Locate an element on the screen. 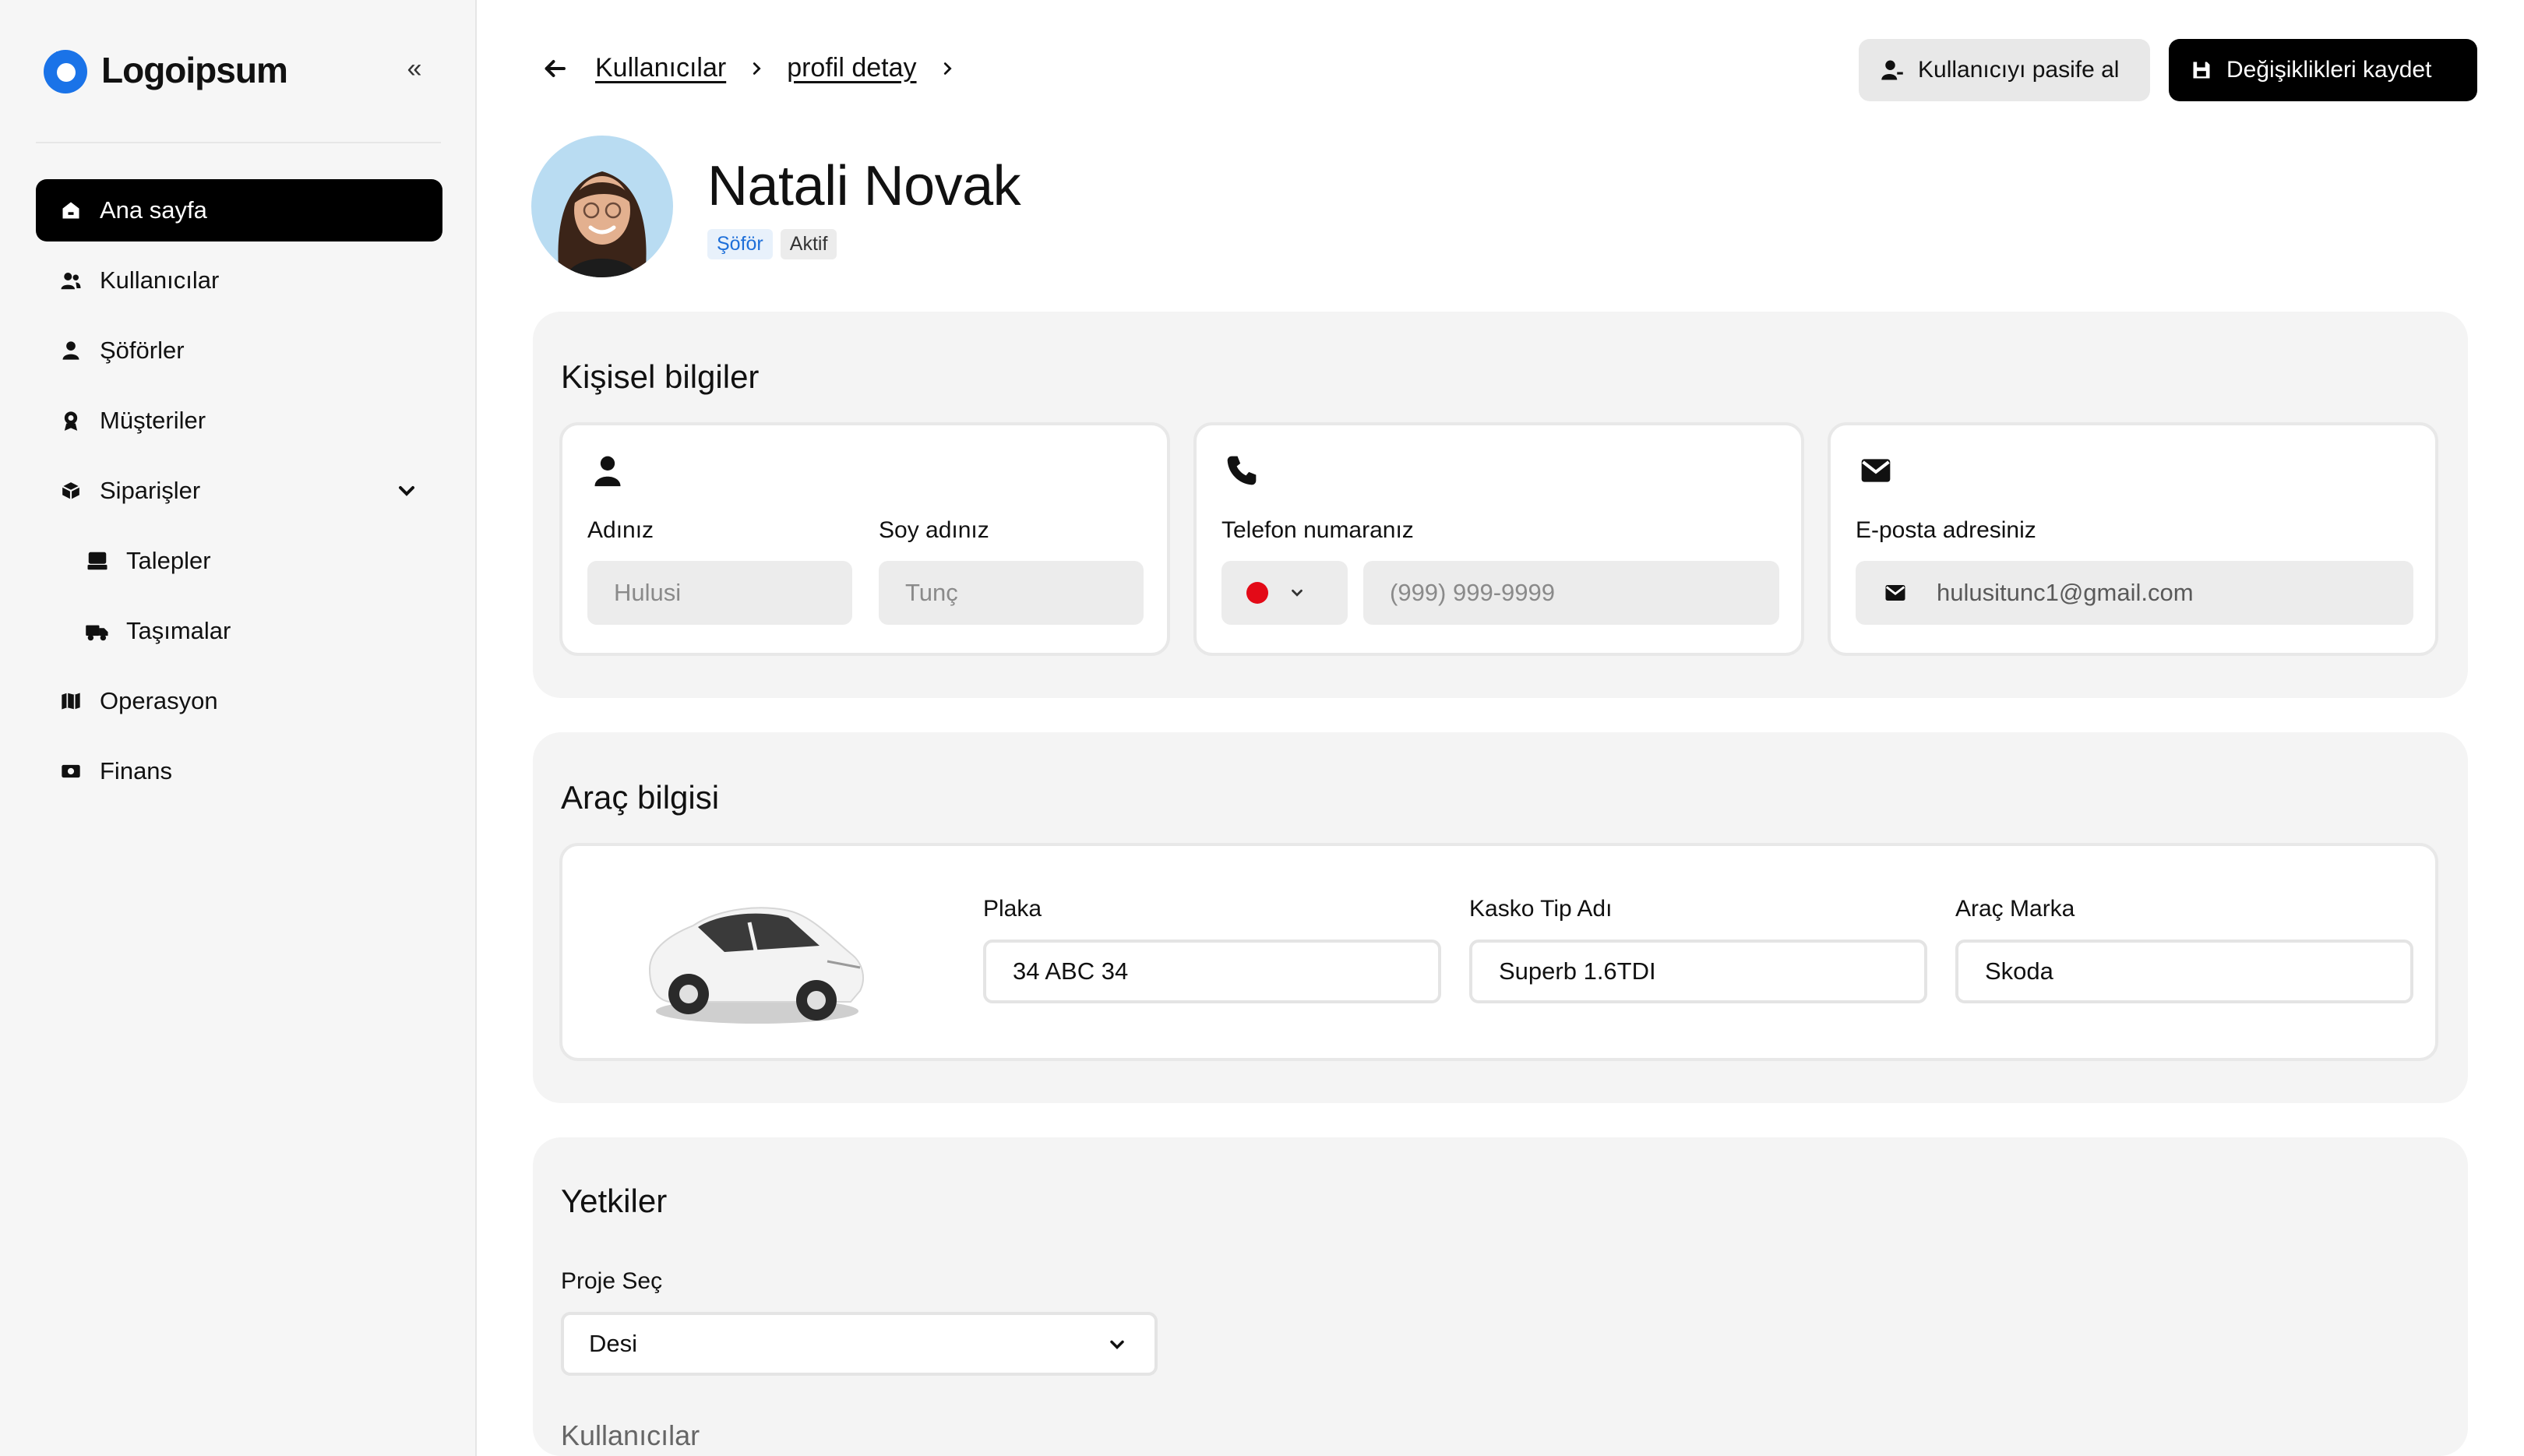 The height and width of the screenshot is (1456, 2524). sidebar-item-tasimalar: Taşımalar is located at coordinates (239, 631).